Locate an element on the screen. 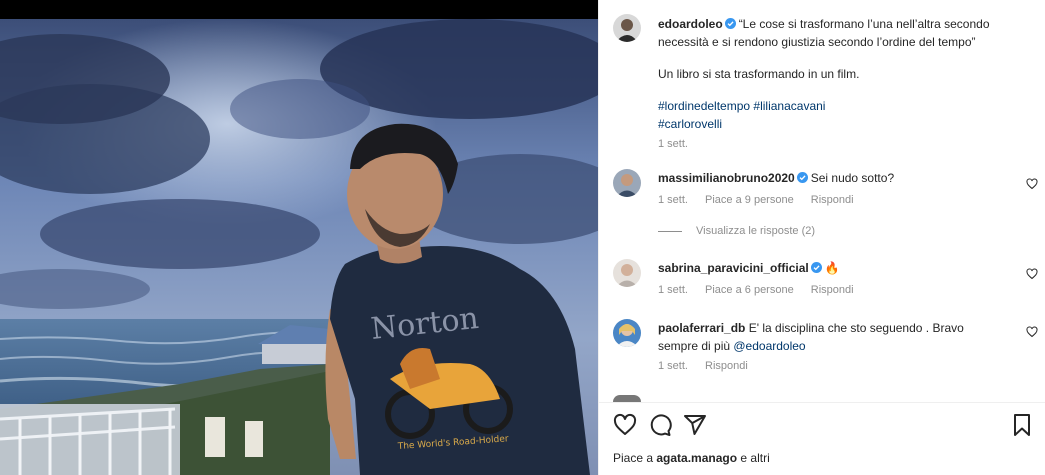 This screenshot has height=475, width=1045. post-action-bar is located at coordinates (823, 425).